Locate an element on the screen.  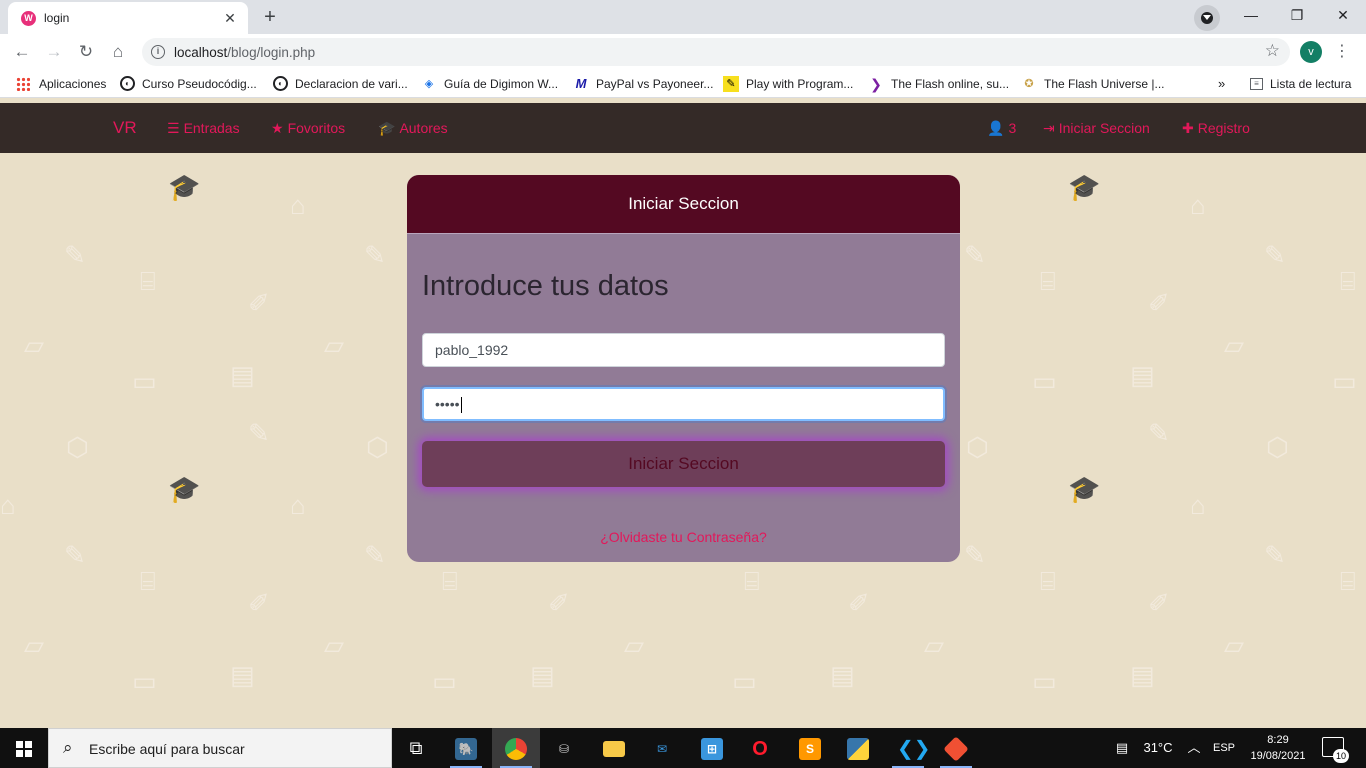
login-card-header: Iniciar Seccion is located at coordinates (683, 204).